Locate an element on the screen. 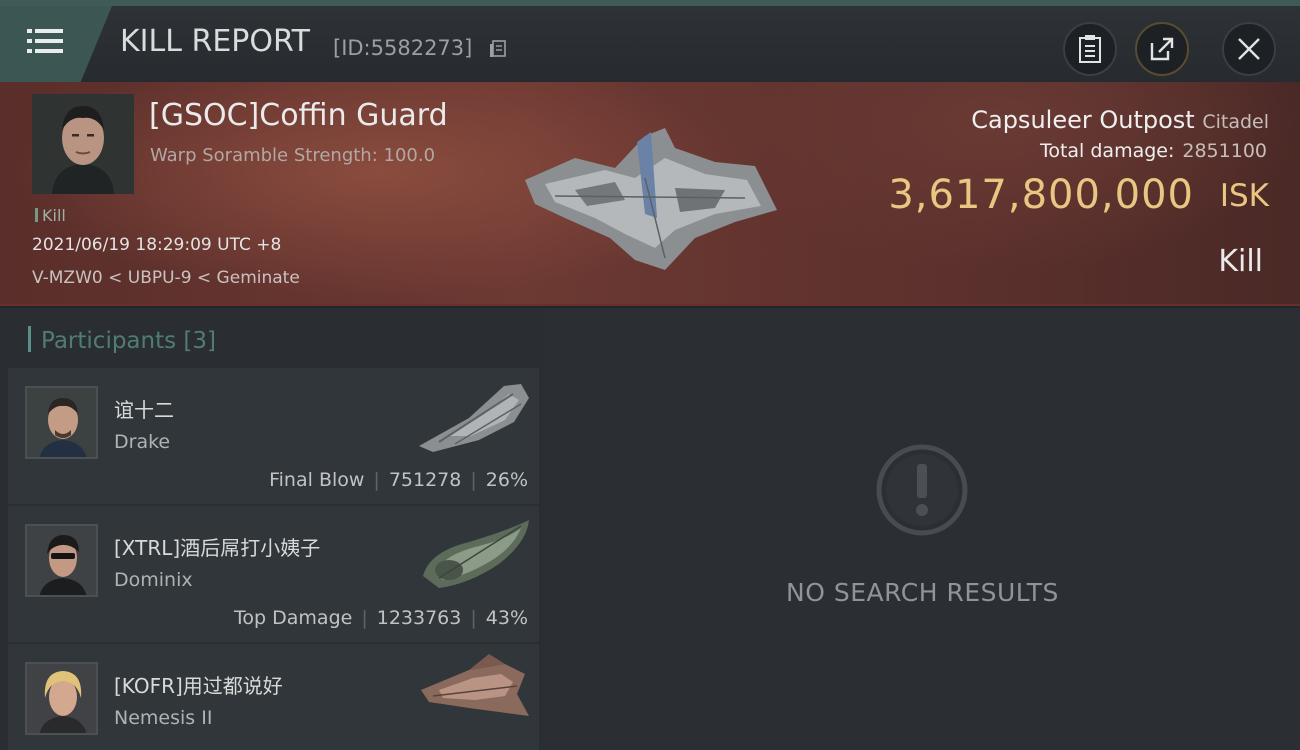  isk-unit: ISK is located at coordinates (1244, 196).